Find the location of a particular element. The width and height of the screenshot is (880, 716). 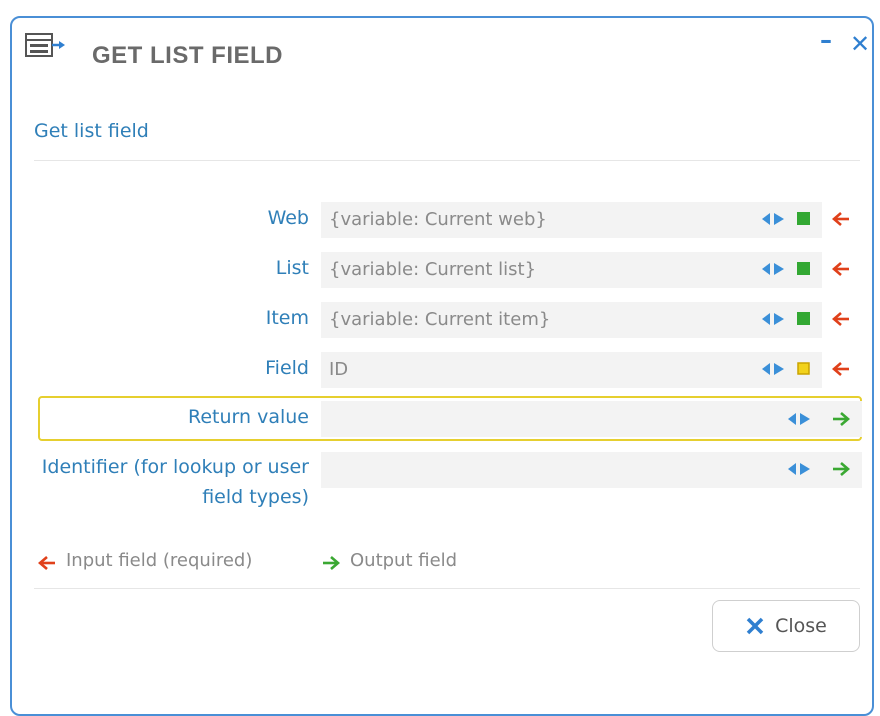

close-icon is located at coordinates (755, 626).